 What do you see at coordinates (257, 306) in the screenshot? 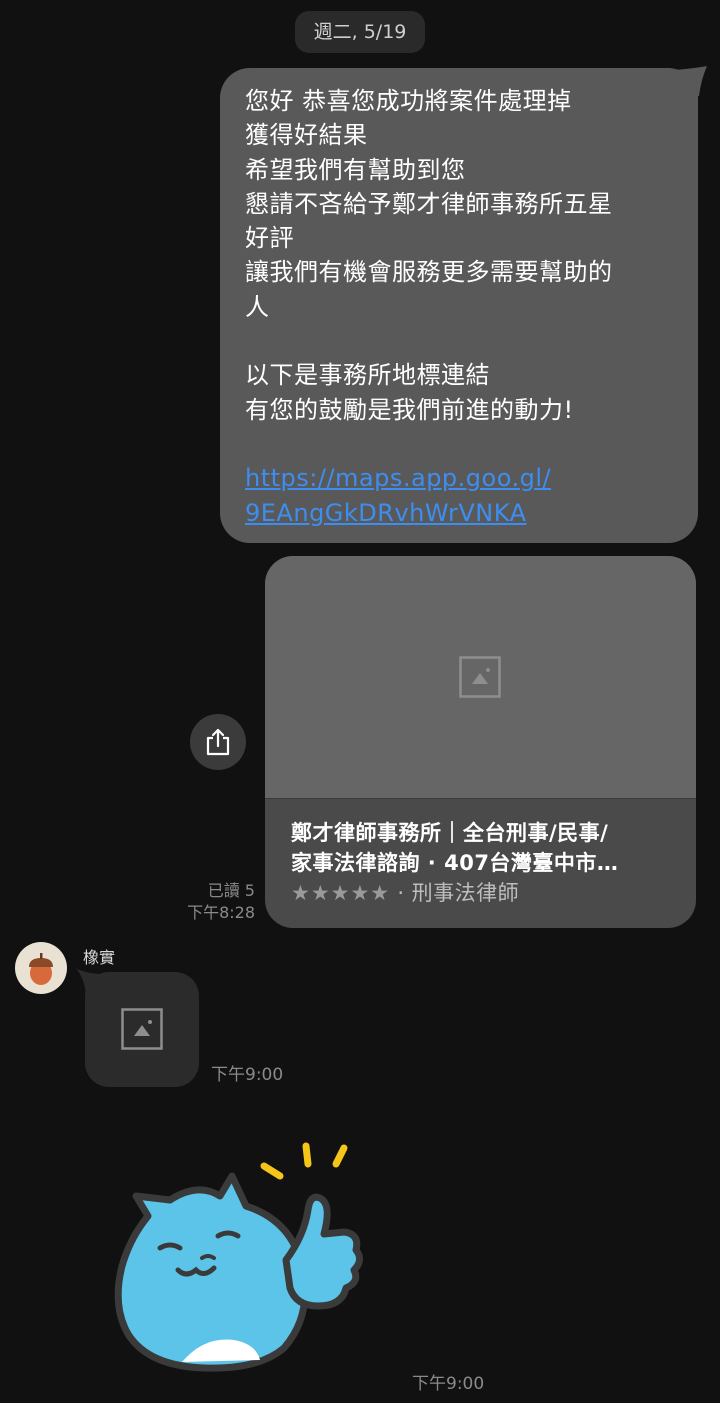
I see `message-line: 人` at bounding box center [257, 306].